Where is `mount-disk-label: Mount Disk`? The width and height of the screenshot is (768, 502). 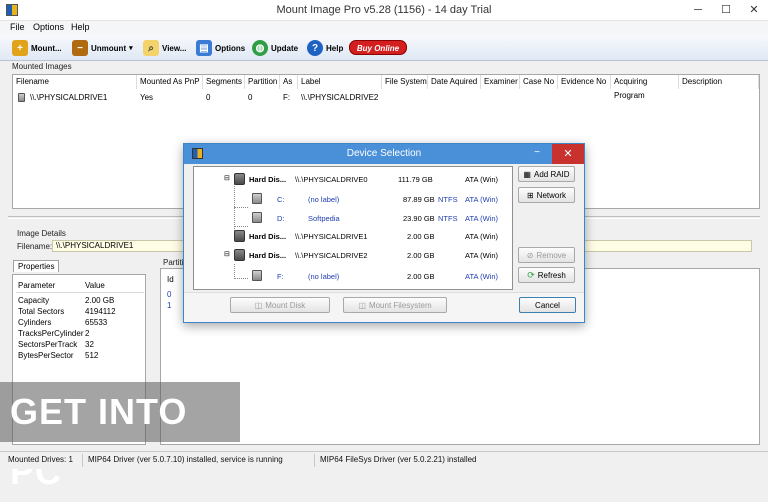
mount-disk-label: Mount Disk is located at coordinates (285, 305).